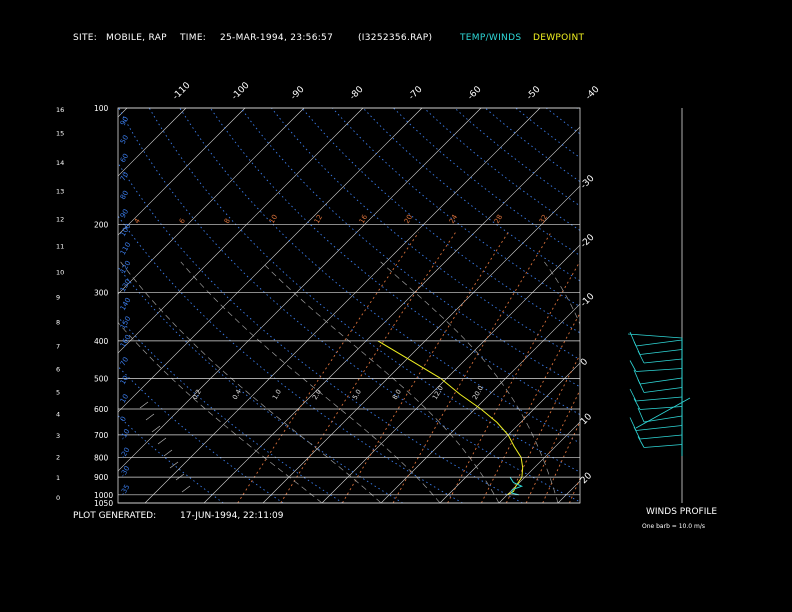  Describe the element at coordinates (357, 394) in the screenshot. I see `lower-mixing-label: 5.0` at that location.